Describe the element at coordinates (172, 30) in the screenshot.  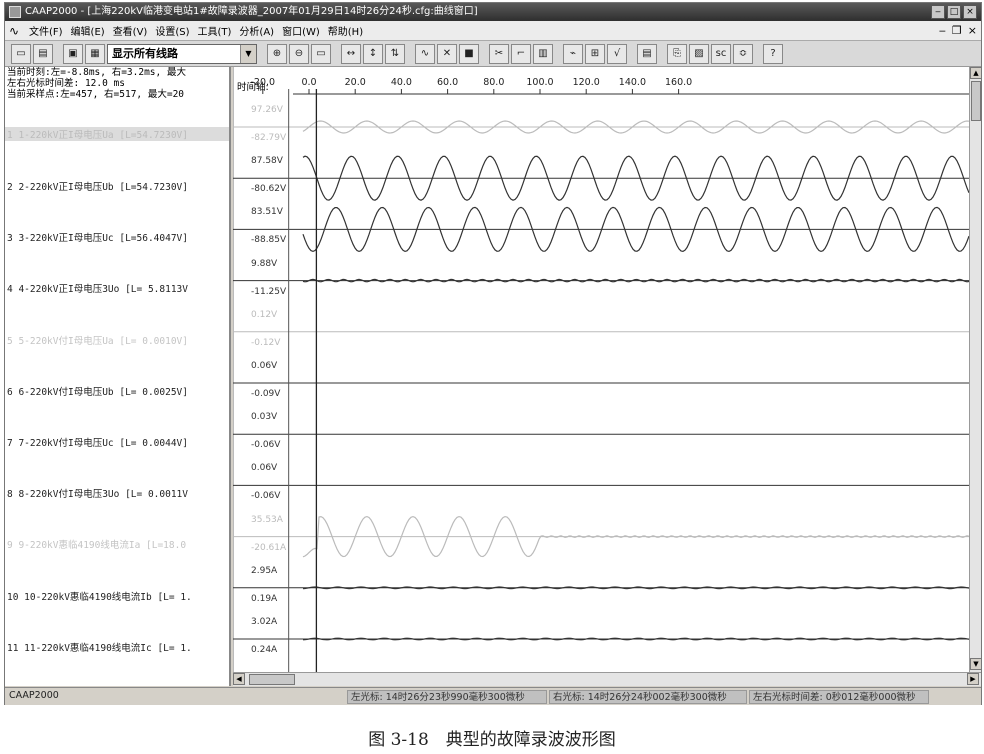
I see `menu-settings: 设置(S)` at that location.